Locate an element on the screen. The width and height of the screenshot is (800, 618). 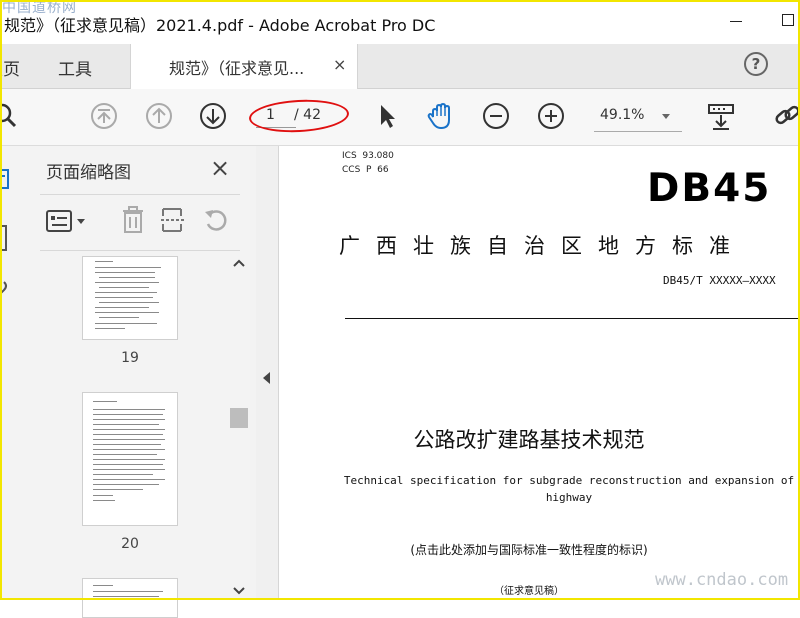
tab-close-button: × is located at coordinates (339, 64).